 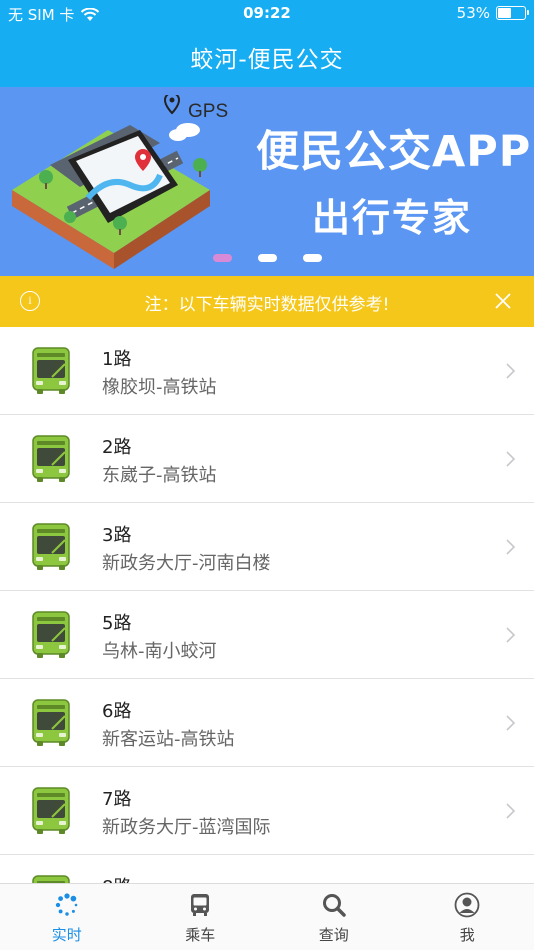 I want to click on tab-label: 实时, so click(x=66, y=935).